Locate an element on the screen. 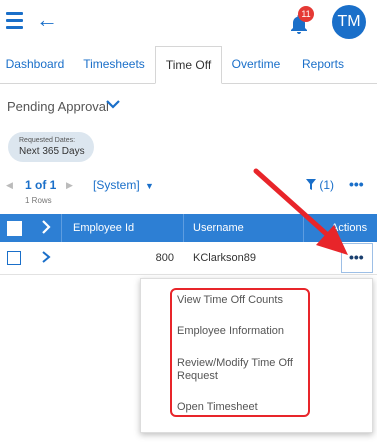 This screenshot has height=446, width=377. tab-time-off: Time Off is located at coordinates (188, 65).